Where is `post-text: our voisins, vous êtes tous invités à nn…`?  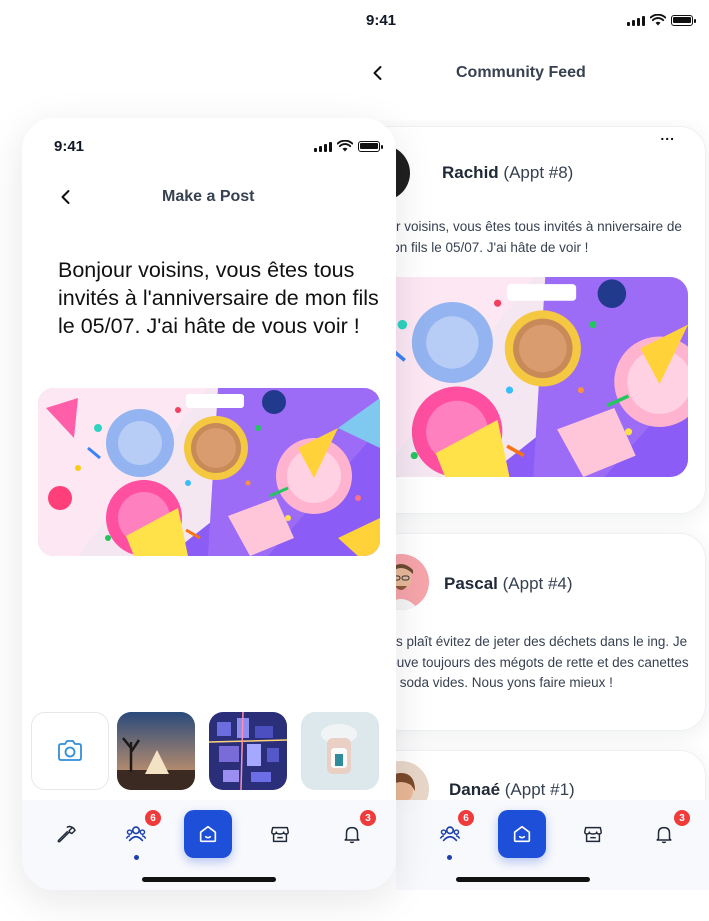
post-text: our voisins, vous êtes tous invités à nn… is located at coordinates (531, 237).